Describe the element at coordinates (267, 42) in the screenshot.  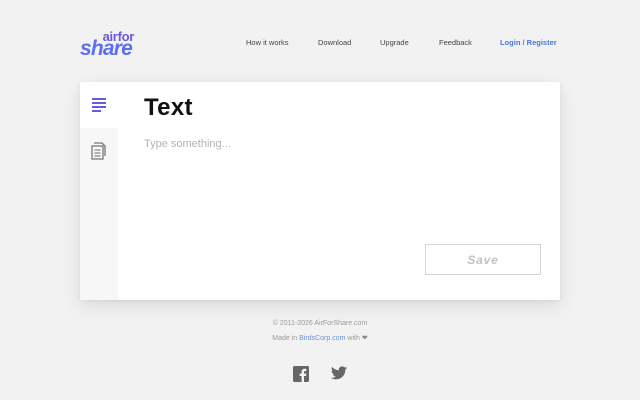
I see `nav-how-it-works: How it works` at that location.